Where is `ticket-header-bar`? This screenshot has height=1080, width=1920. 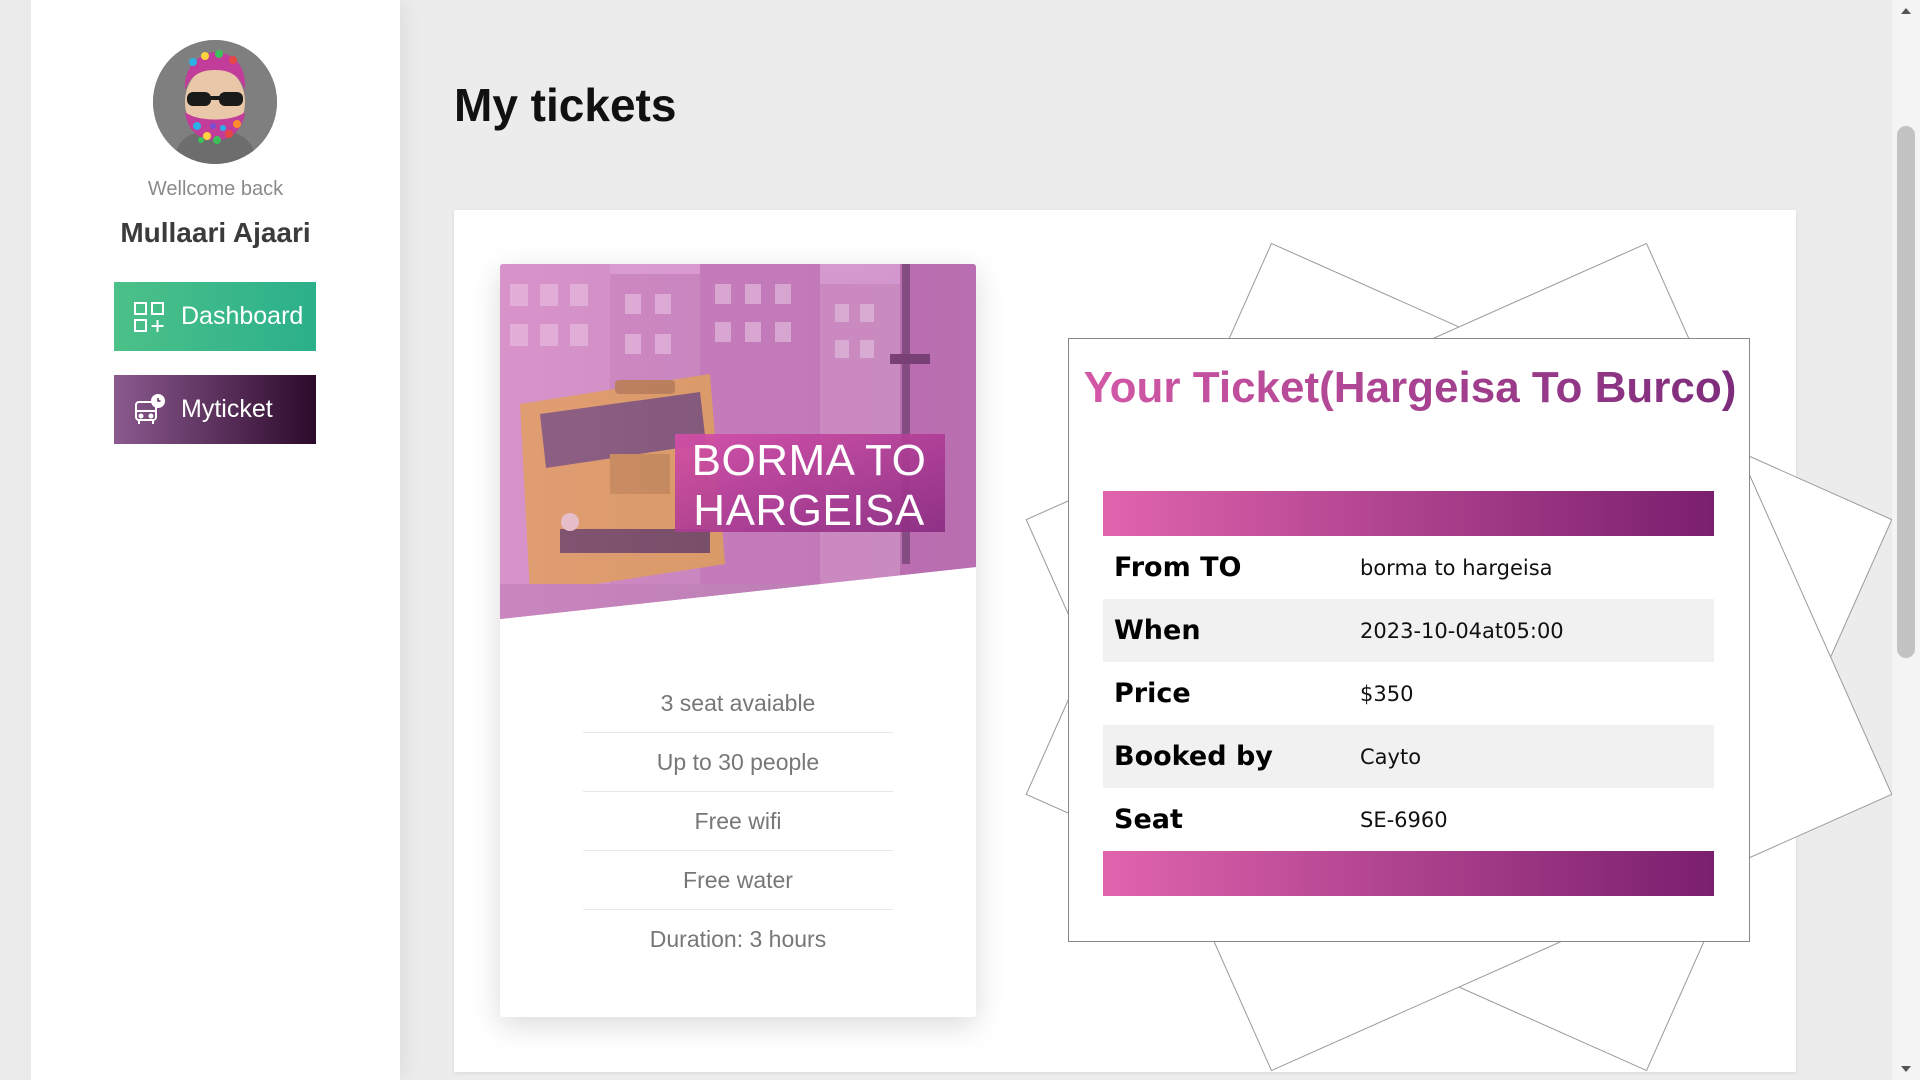
ticket-header-bar is located at coordinates (1408, 513).